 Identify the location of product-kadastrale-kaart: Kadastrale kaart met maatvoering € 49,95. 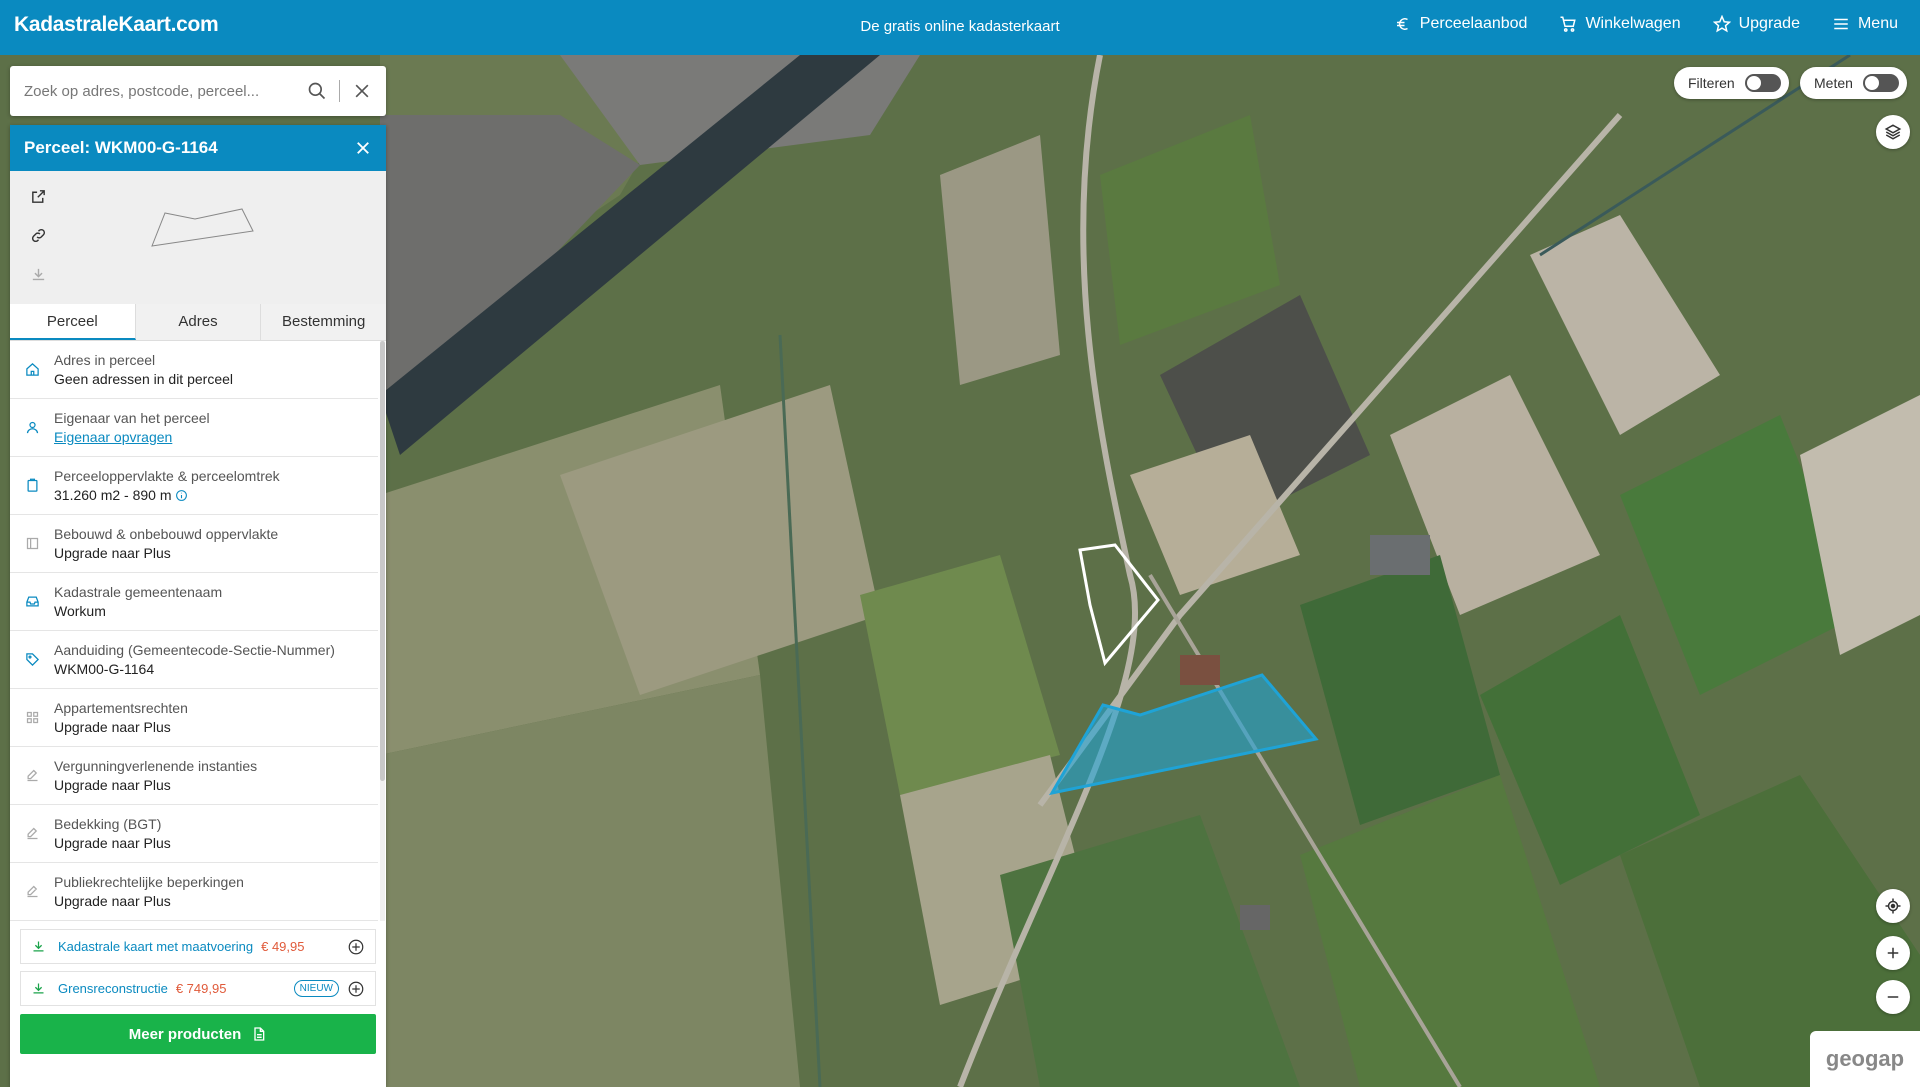
(198, 946).